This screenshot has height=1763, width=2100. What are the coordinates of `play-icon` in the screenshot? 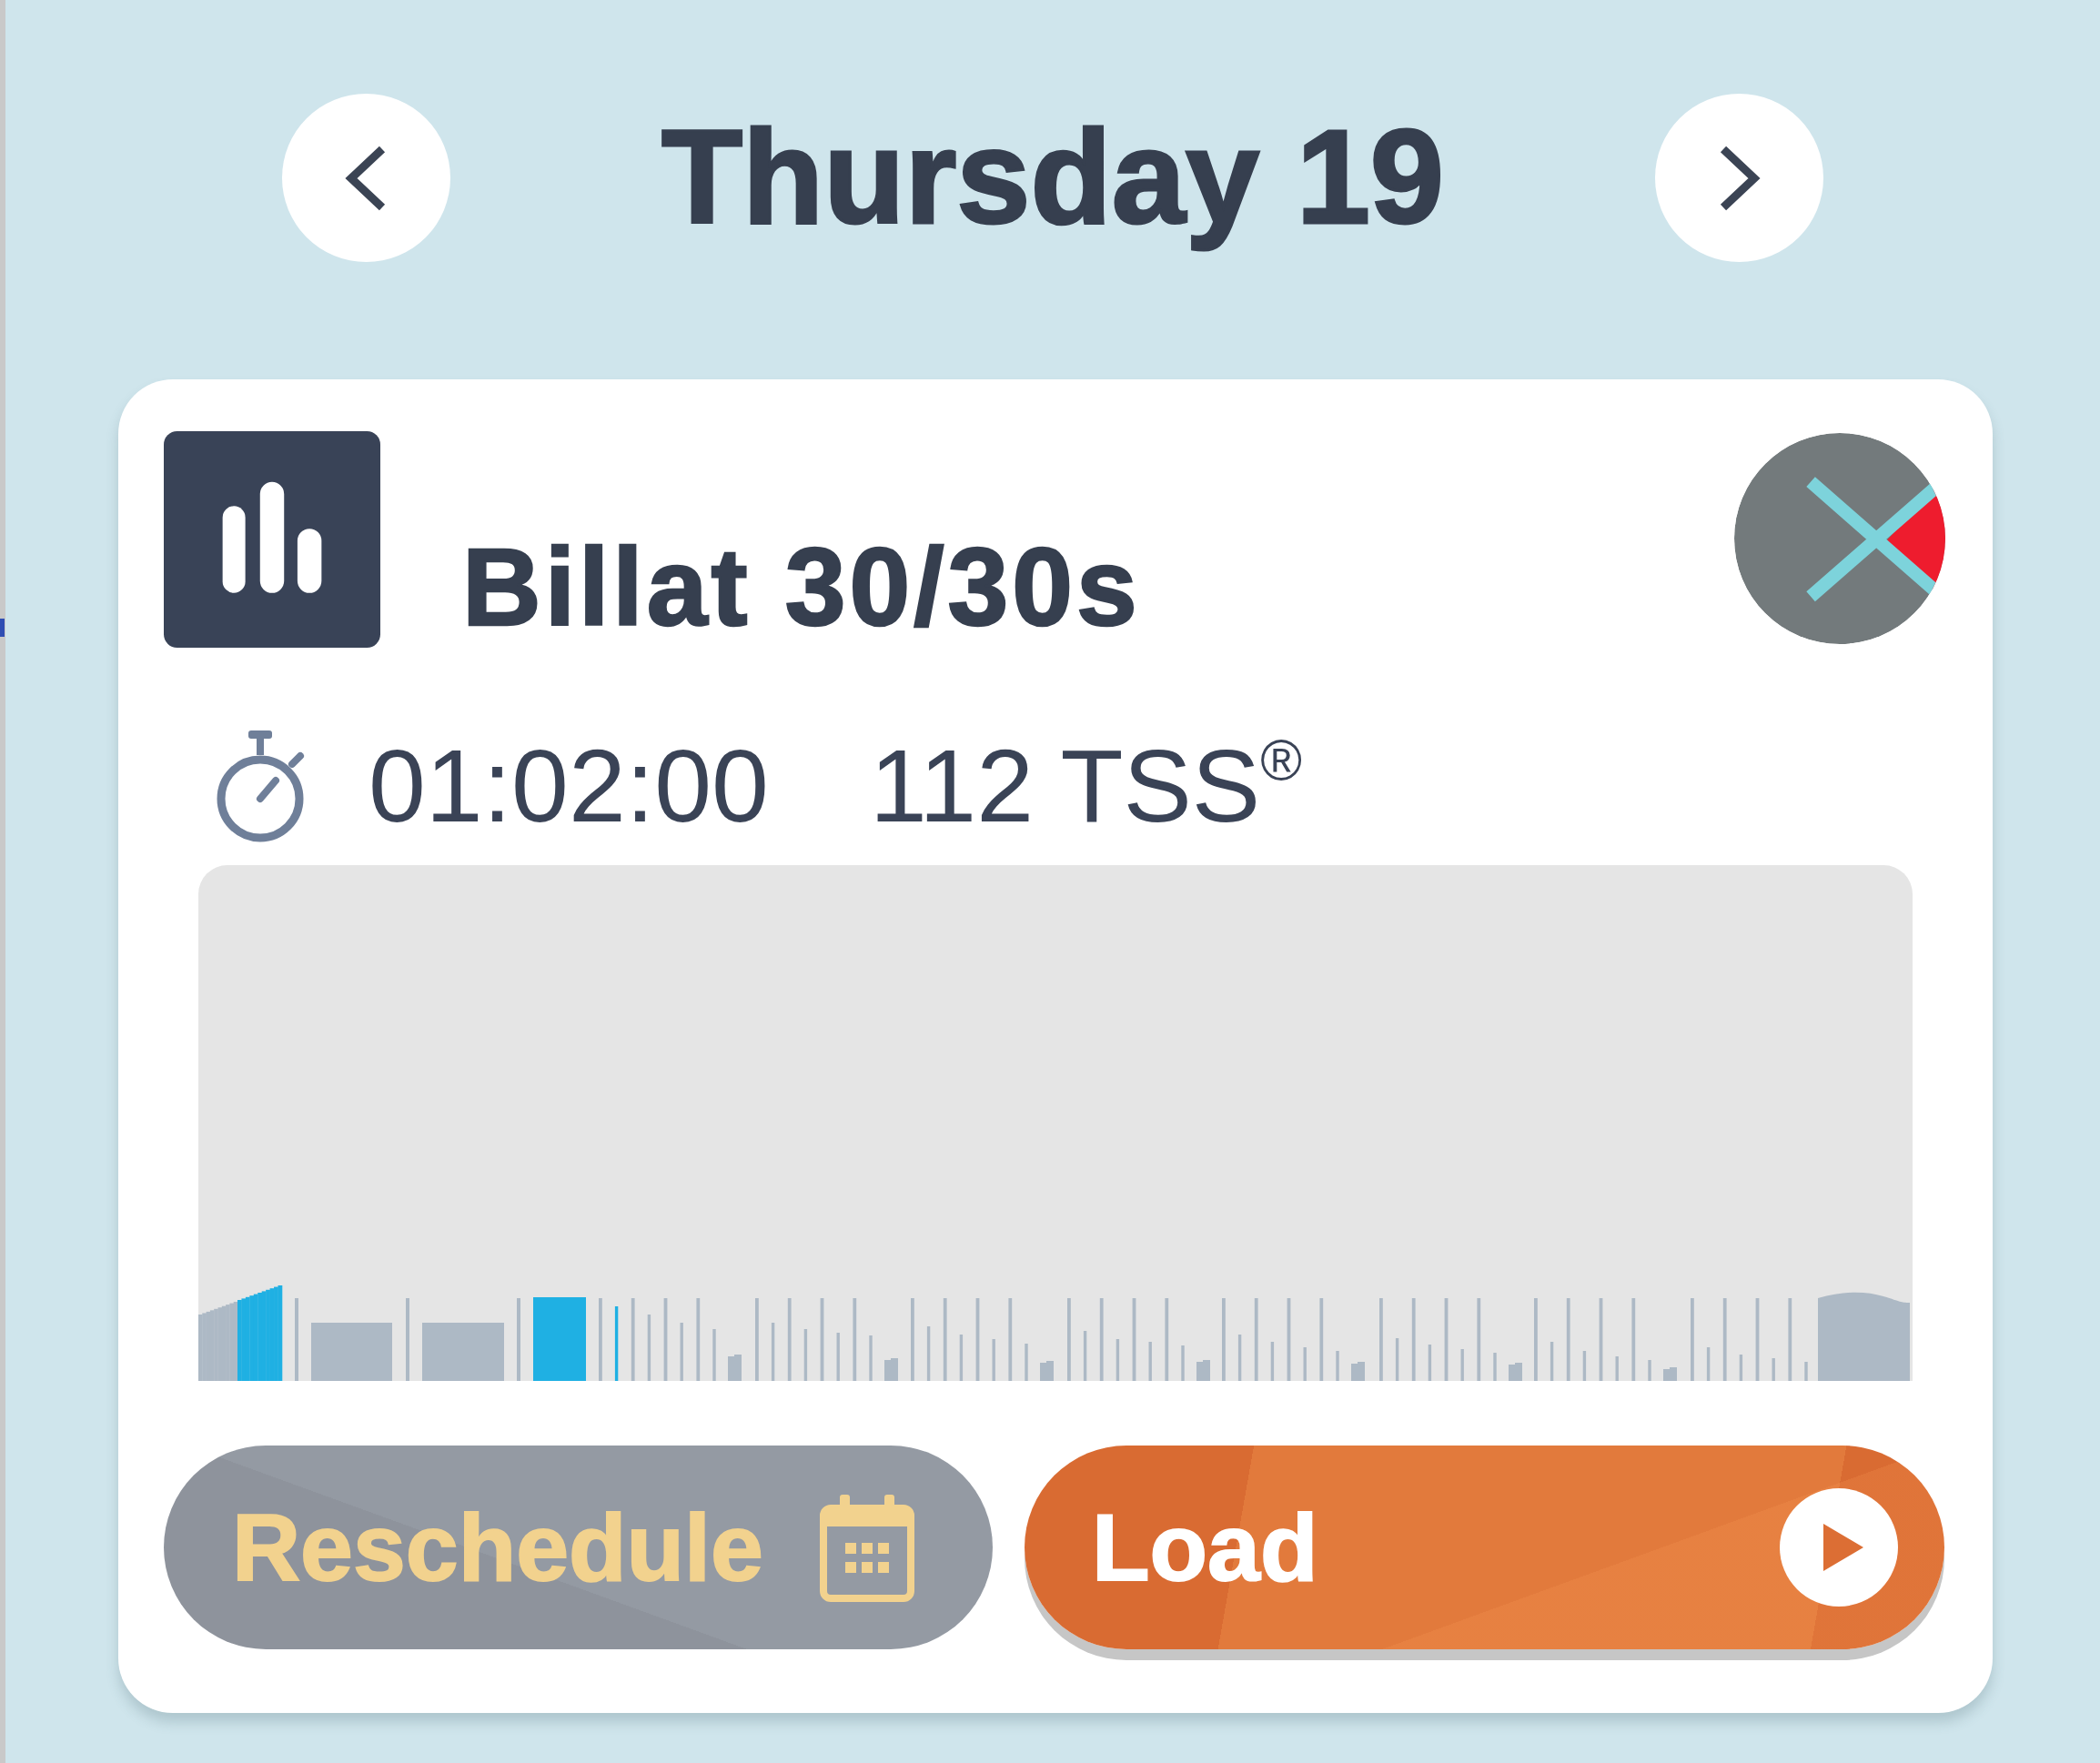 It's located at (1839, 1548).